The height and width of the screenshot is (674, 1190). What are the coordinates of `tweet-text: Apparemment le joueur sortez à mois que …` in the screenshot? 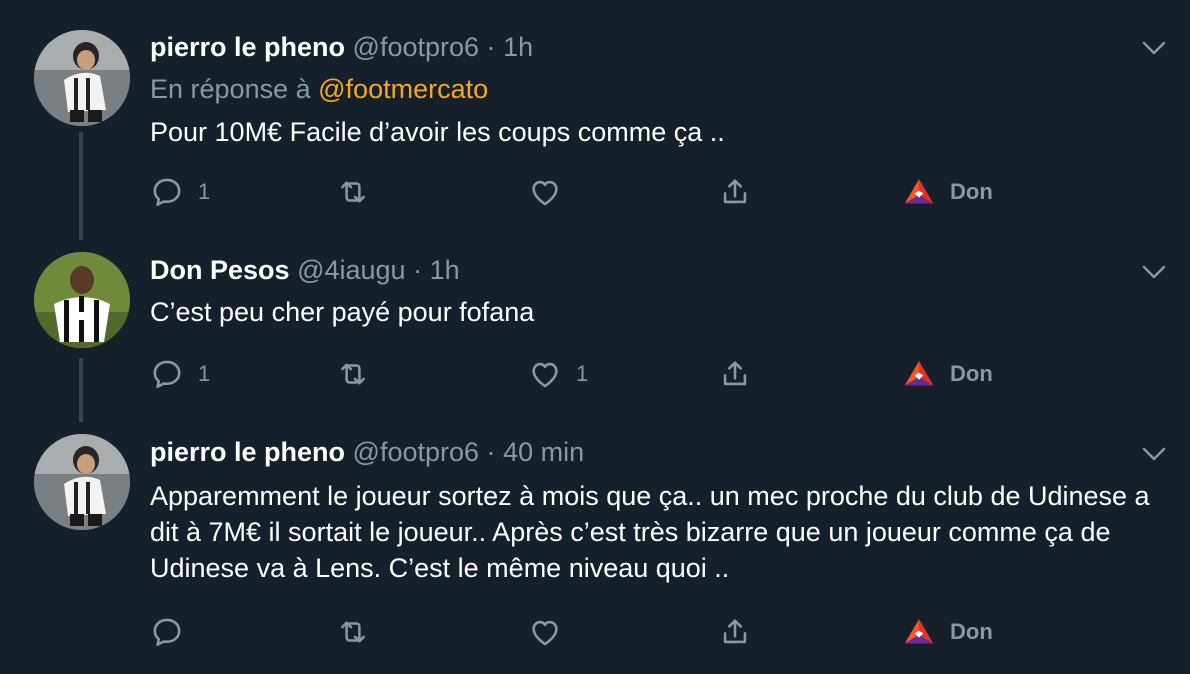 It's located at (650, 532).